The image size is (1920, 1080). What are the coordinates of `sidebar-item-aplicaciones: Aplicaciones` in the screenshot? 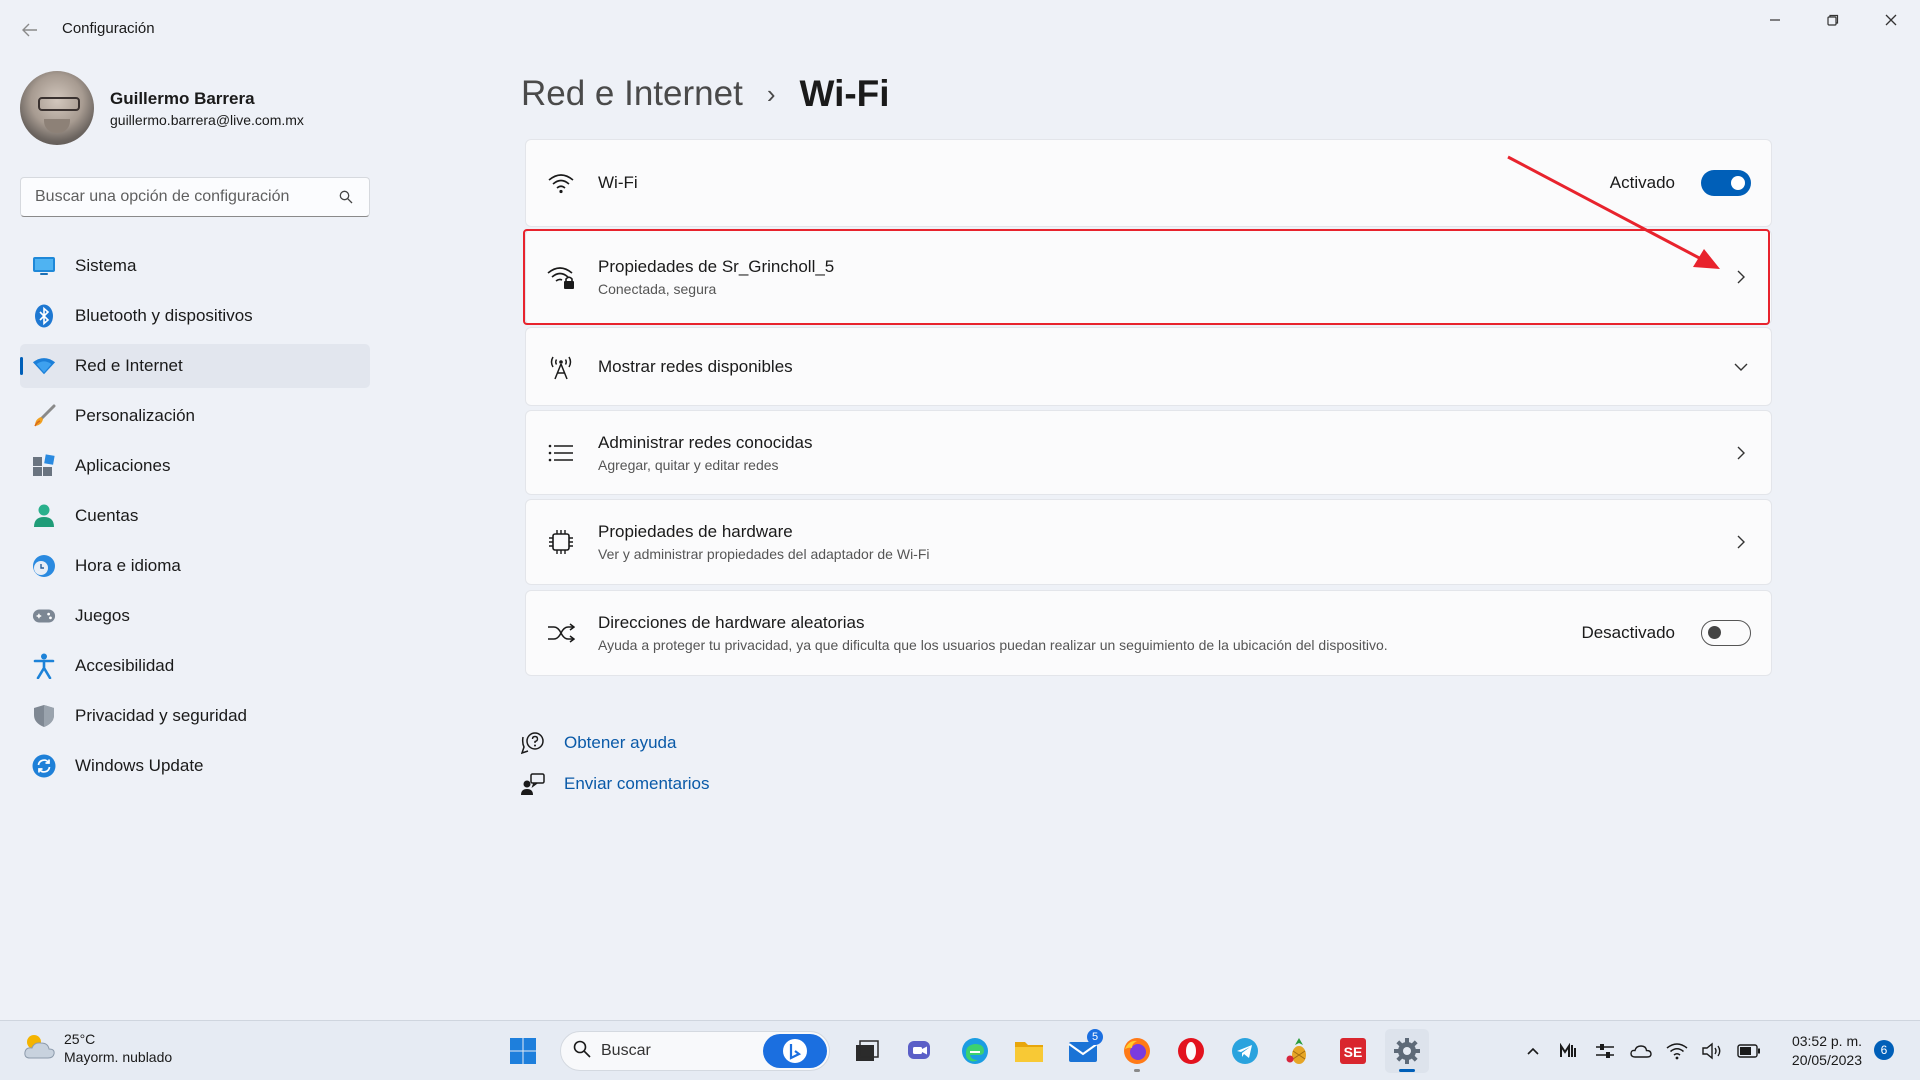 It's located at (195, 466).